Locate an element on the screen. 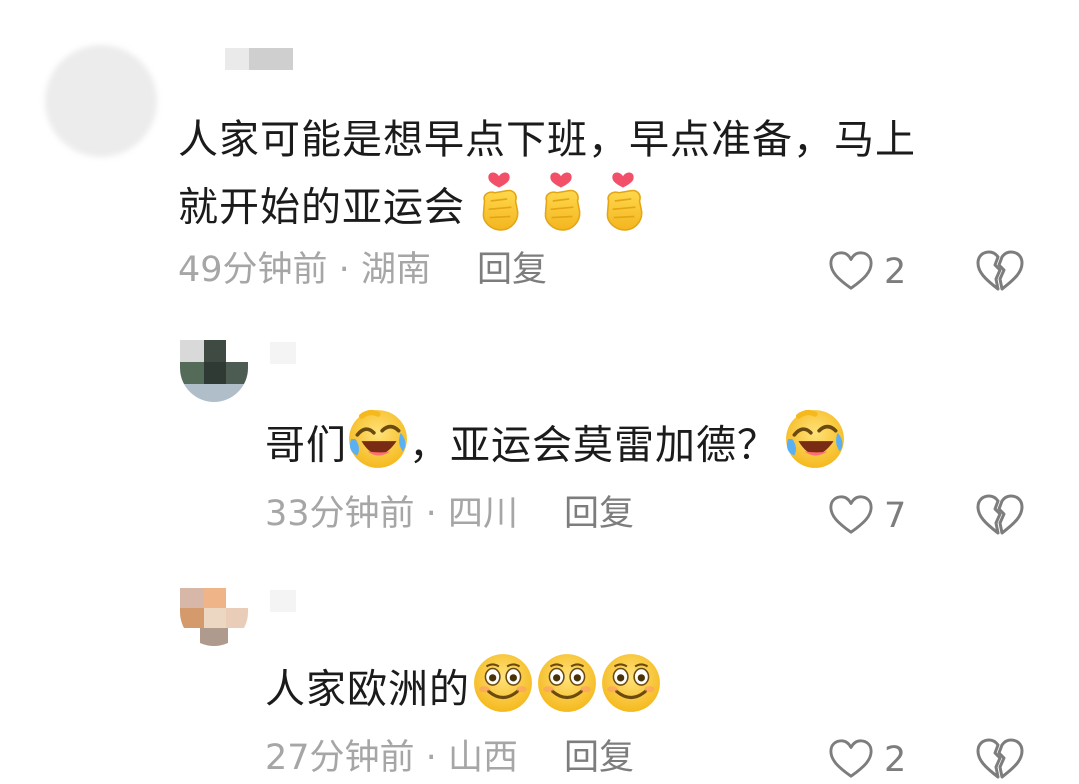  like-button: 7 is located at coordinates (867, 516).